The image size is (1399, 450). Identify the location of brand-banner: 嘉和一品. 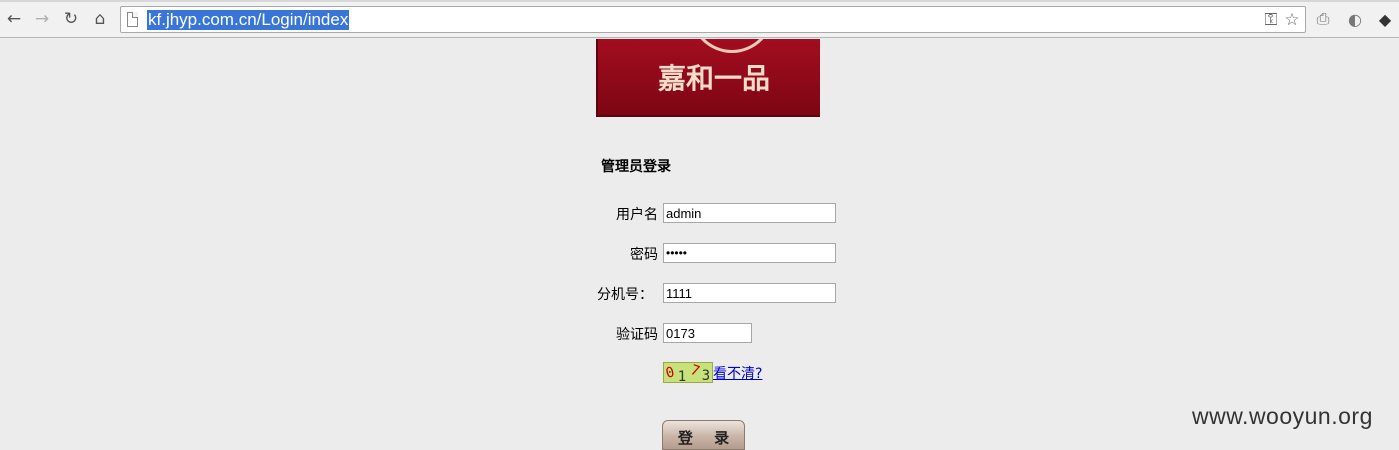
(708, 78).